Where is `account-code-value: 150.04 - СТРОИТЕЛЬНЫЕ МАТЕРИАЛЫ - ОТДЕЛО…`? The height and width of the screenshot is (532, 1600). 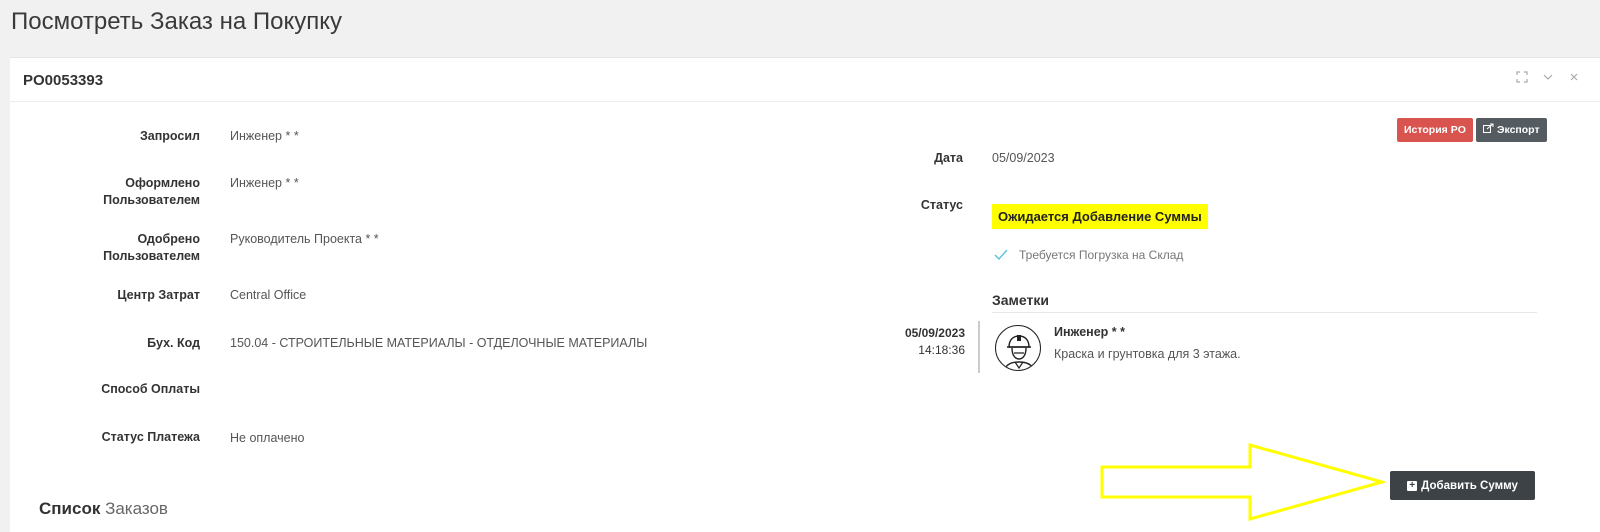
account-code-value: 150.04 - СТРОИТЕЛЬНЫЕ МАТЕРИАЛЫ - ОТДЕЛО… is located at coordinates (439, 343).